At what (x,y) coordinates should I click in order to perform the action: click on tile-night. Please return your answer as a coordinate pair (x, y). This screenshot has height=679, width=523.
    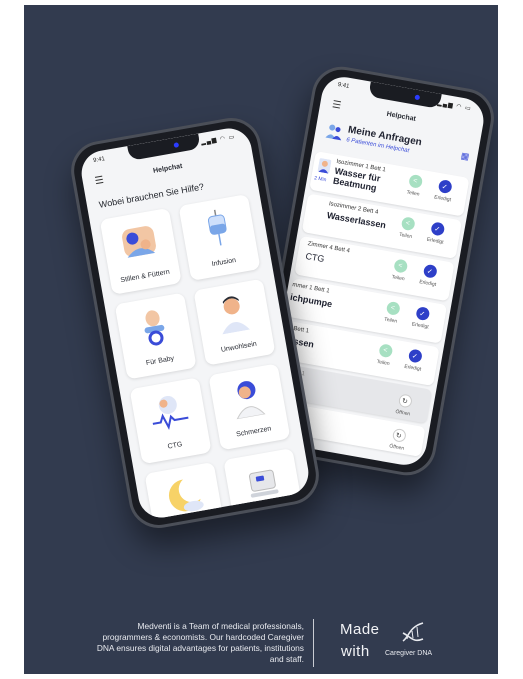
    Looking at the image, I should click on (185, 491).